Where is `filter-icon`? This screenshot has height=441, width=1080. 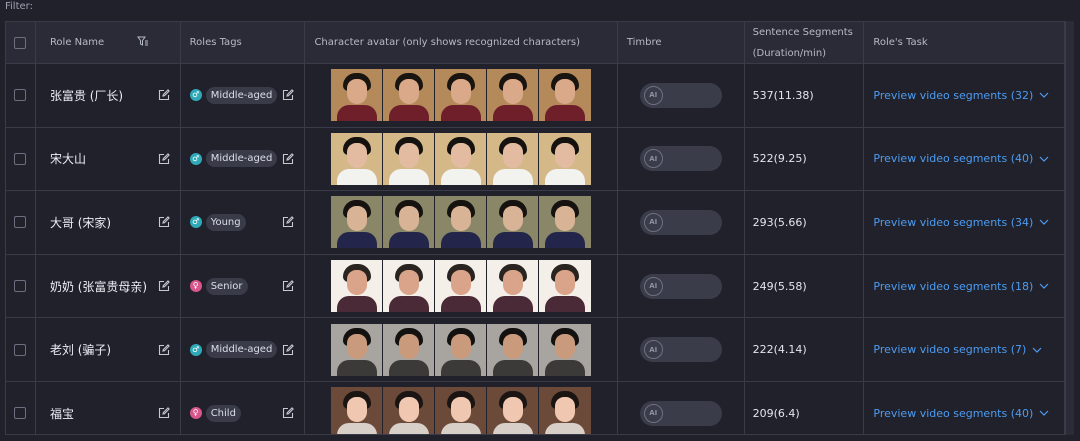 filter-icon is located at coordinates (142, 41).